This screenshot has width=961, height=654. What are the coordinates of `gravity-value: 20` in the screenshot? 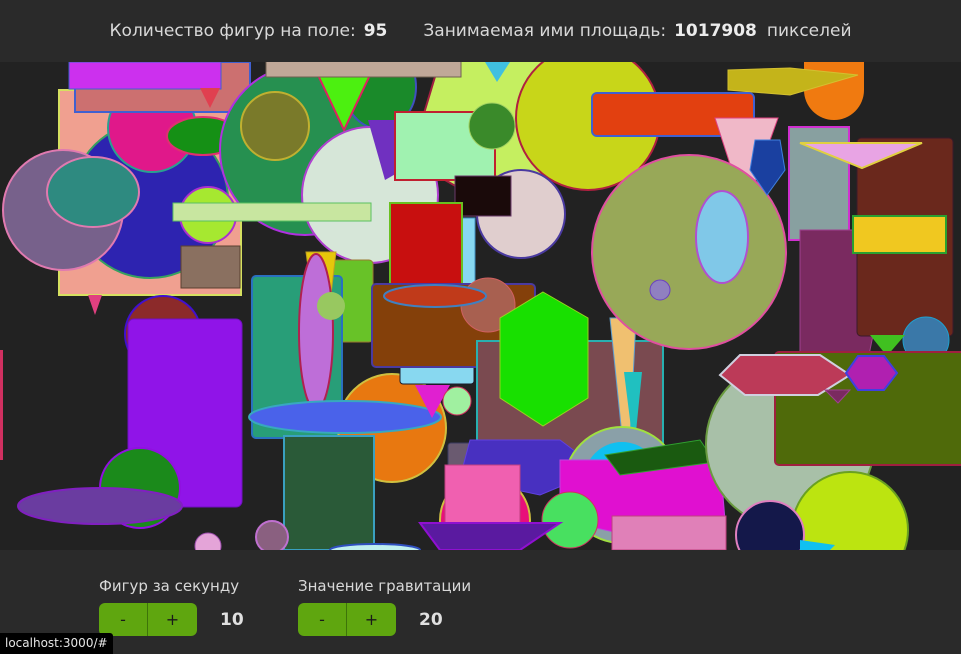 It's located at (431, 619).